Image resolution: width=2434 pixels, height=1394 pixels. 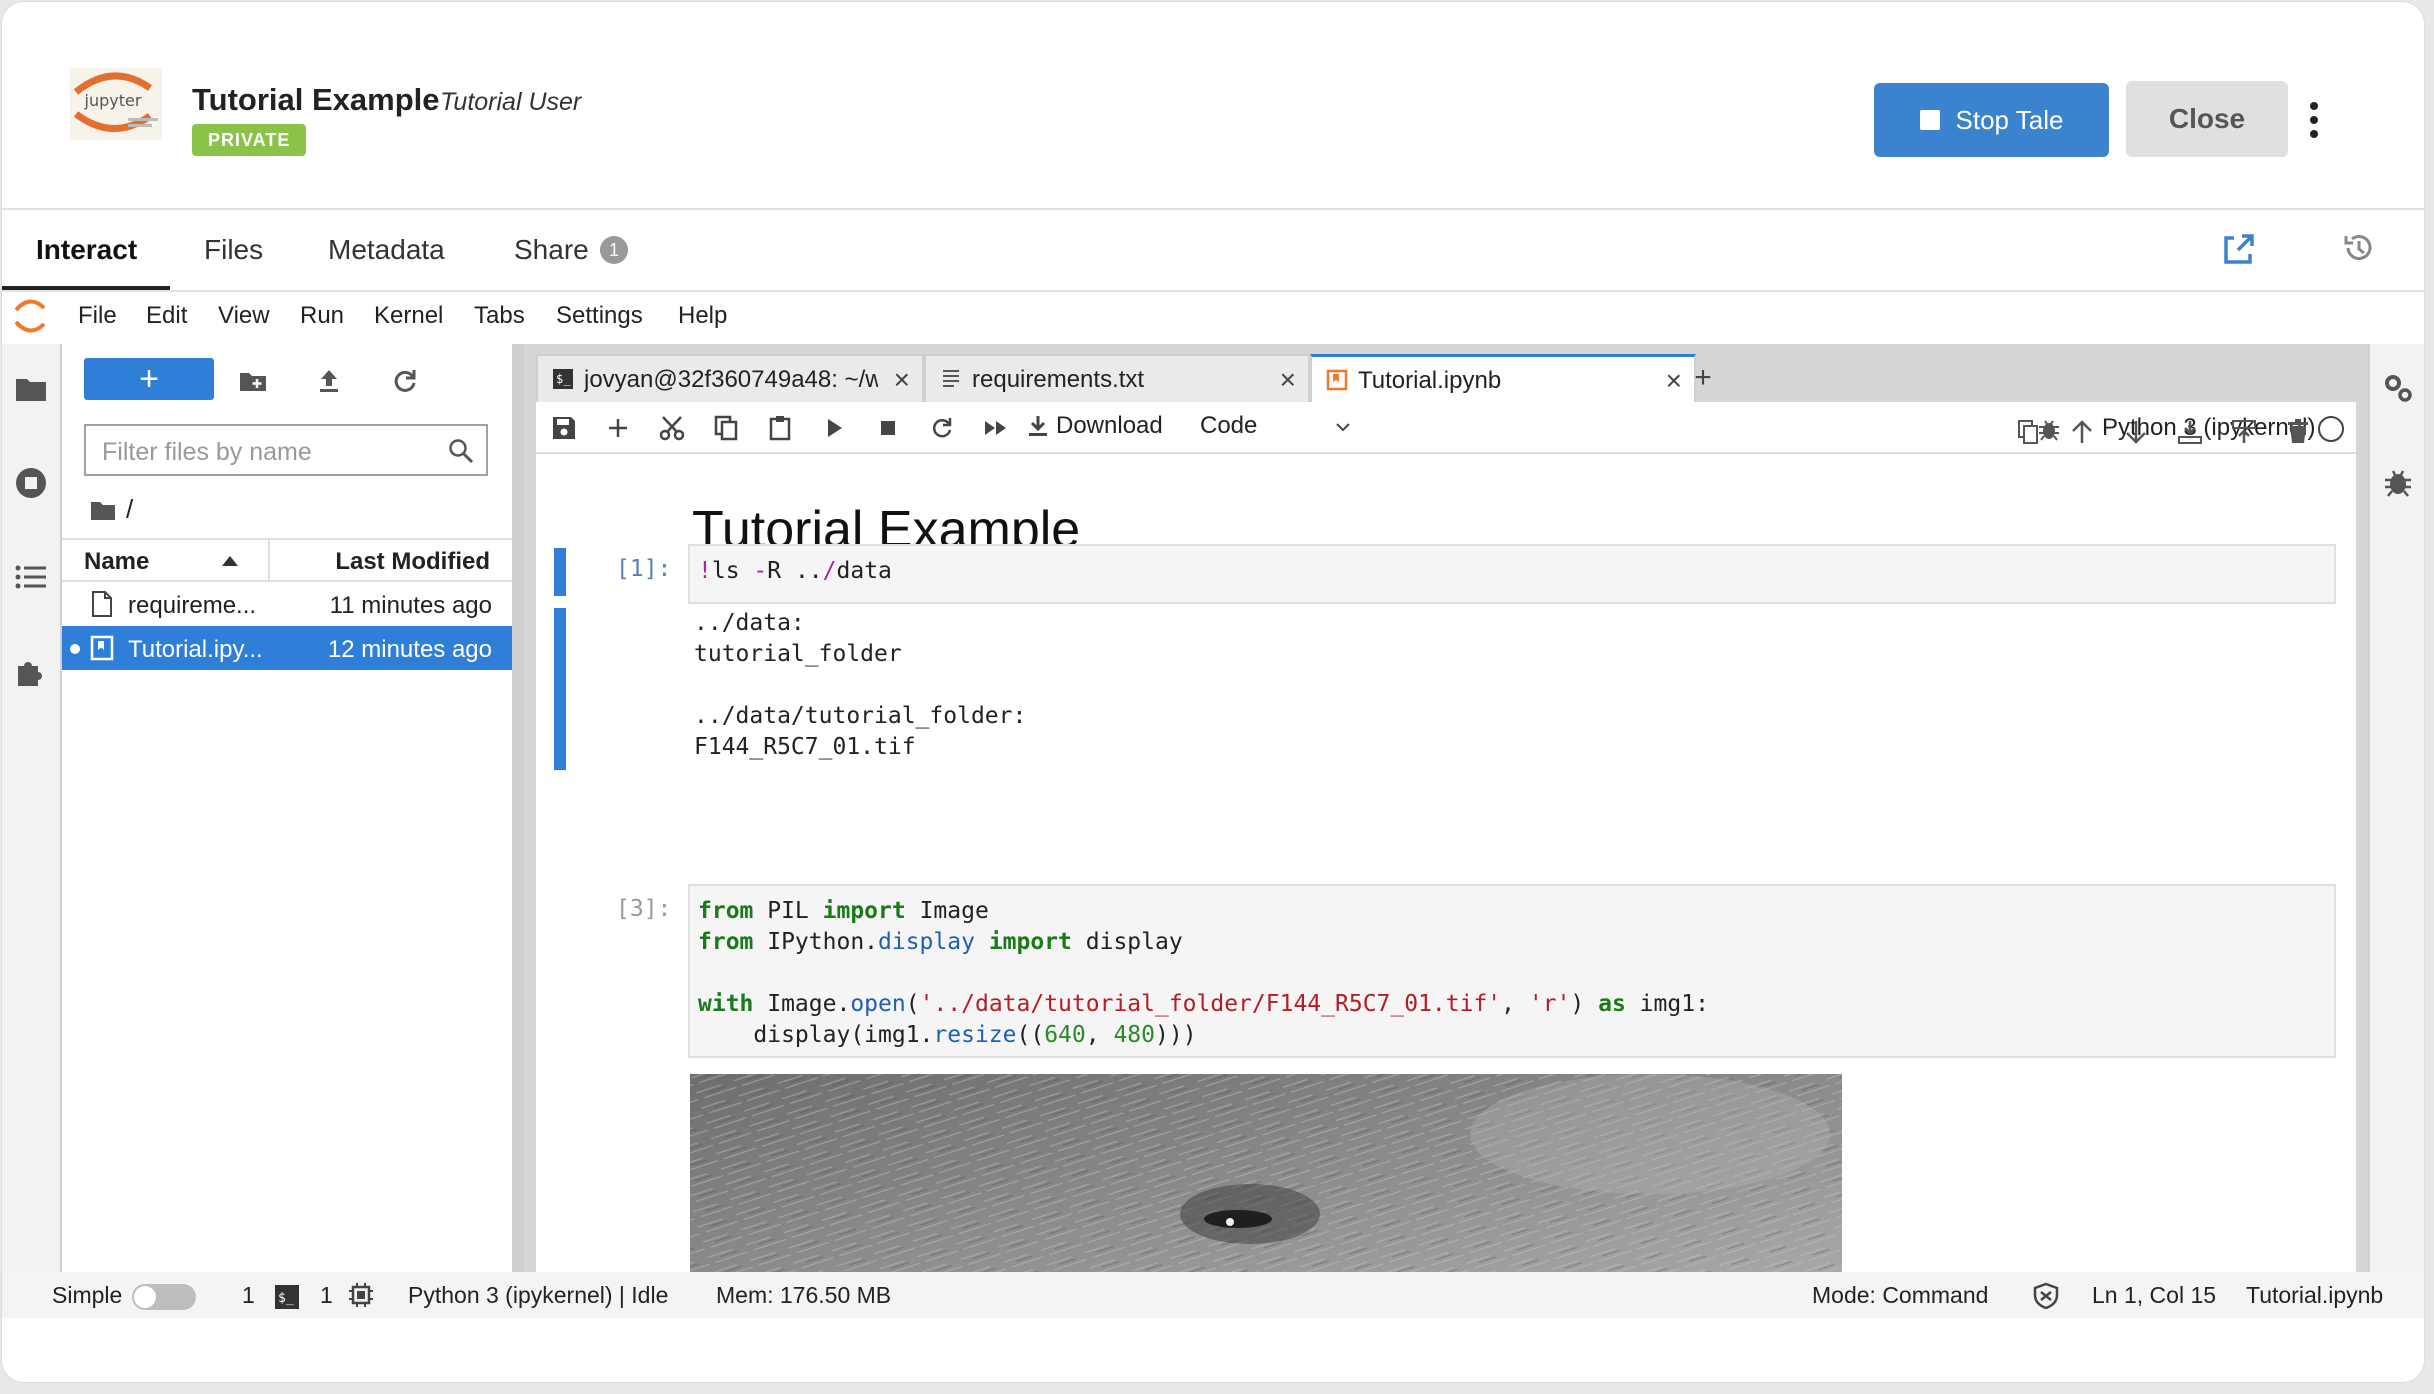 I want to click on tab-terminal: $_ jovyan@32f360749a48: ~/w ×, so click(x=730, y=378).